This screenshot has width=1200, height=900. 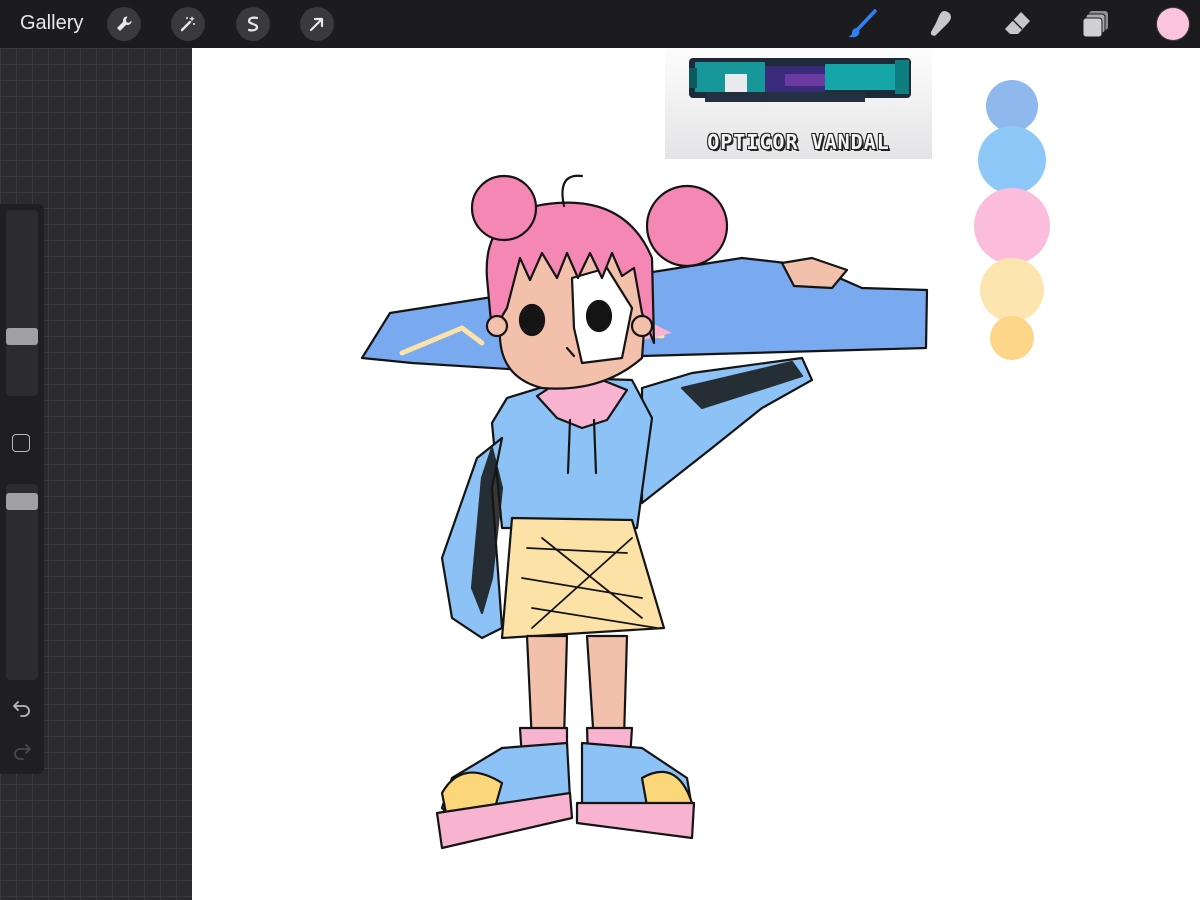 I want to click on selection-button, so click(x=253, y=24).